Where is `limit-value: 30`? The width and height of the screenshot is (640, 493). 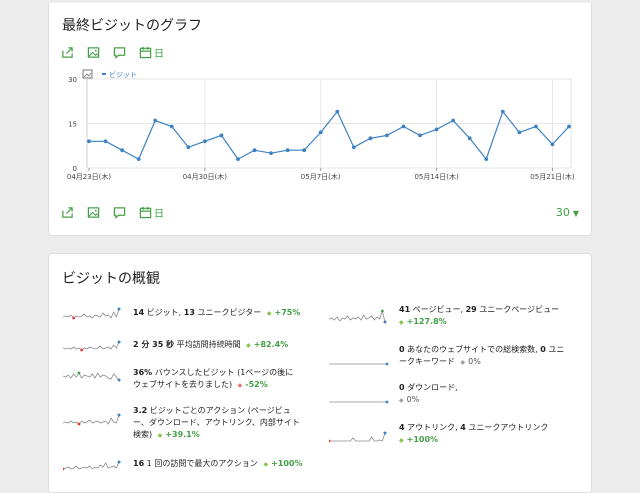
limit-value: 30 is located at coordinates (562, 212).